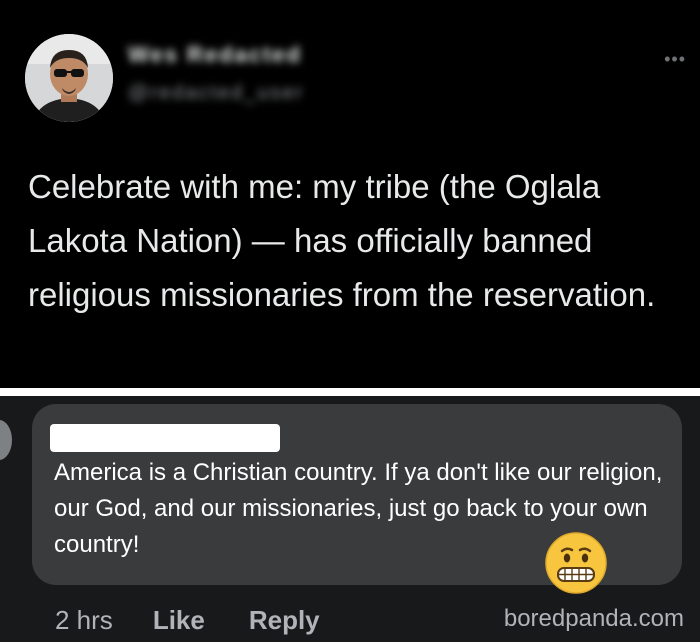  I want to click on comment-timestamp: 2 hrs, so click(84, 620).